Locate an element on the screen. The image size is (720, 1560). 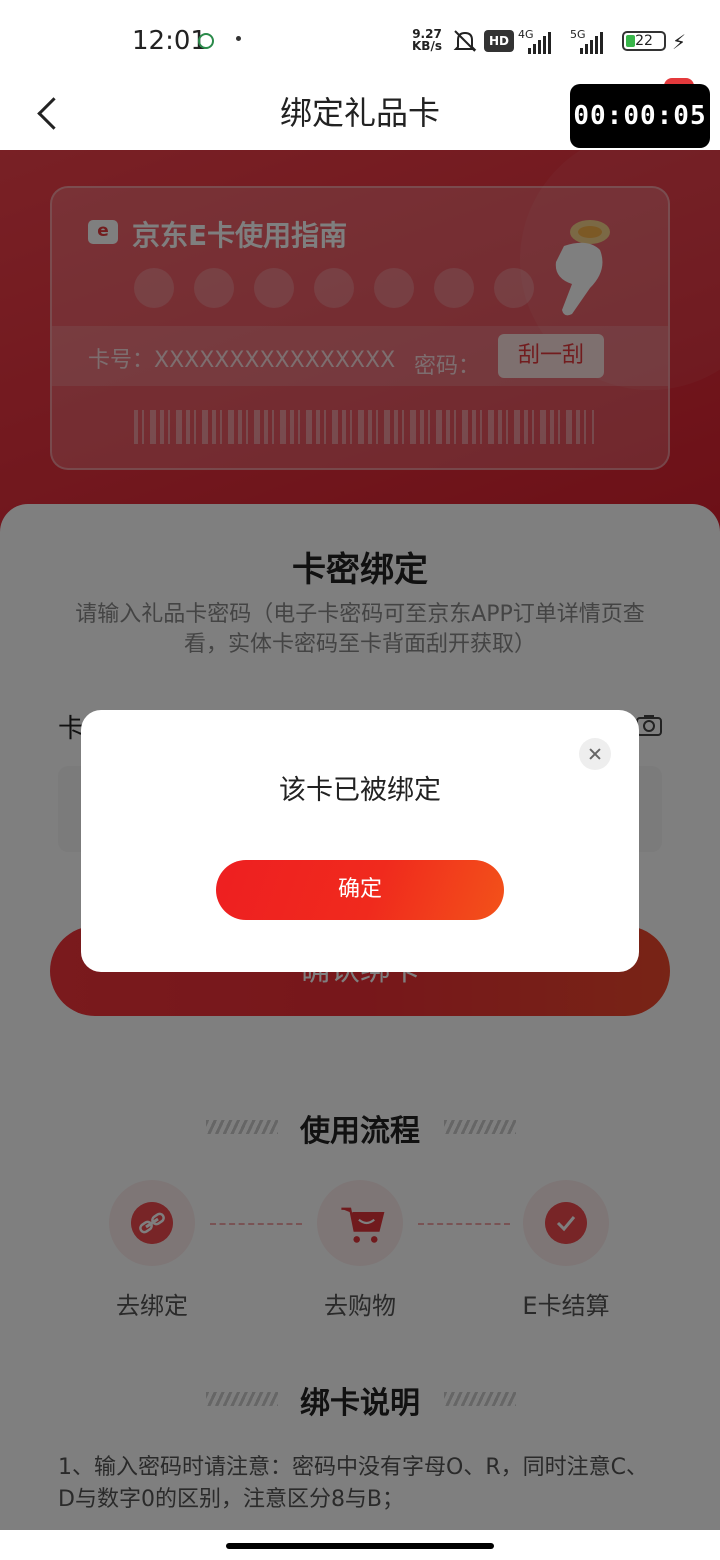
network-speed: 9.27 KB/s is located at coordinates (427, 40).